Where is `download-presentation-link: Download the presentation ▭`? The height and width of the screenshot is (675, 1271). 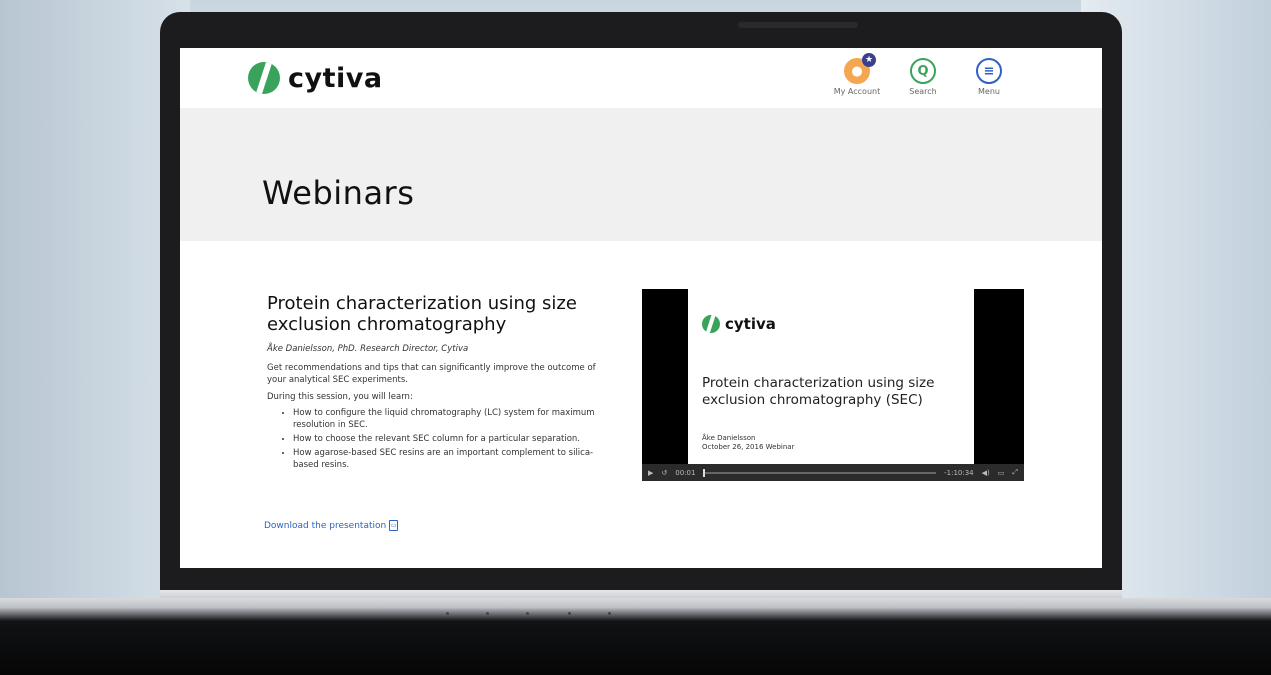 download-presentation-link: Download the presentation ▭ is located at coordinates (331, 525).